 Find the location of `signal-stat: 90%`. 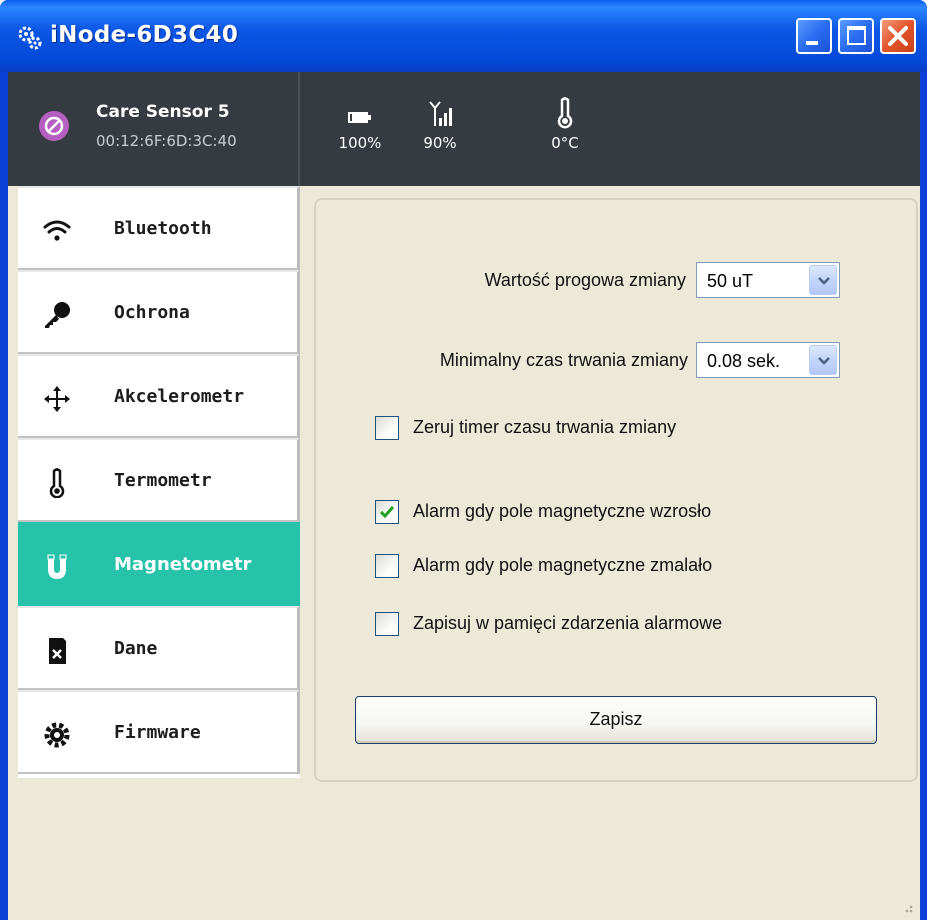

signal-stat: 90% is located at coordinates (440, 124).